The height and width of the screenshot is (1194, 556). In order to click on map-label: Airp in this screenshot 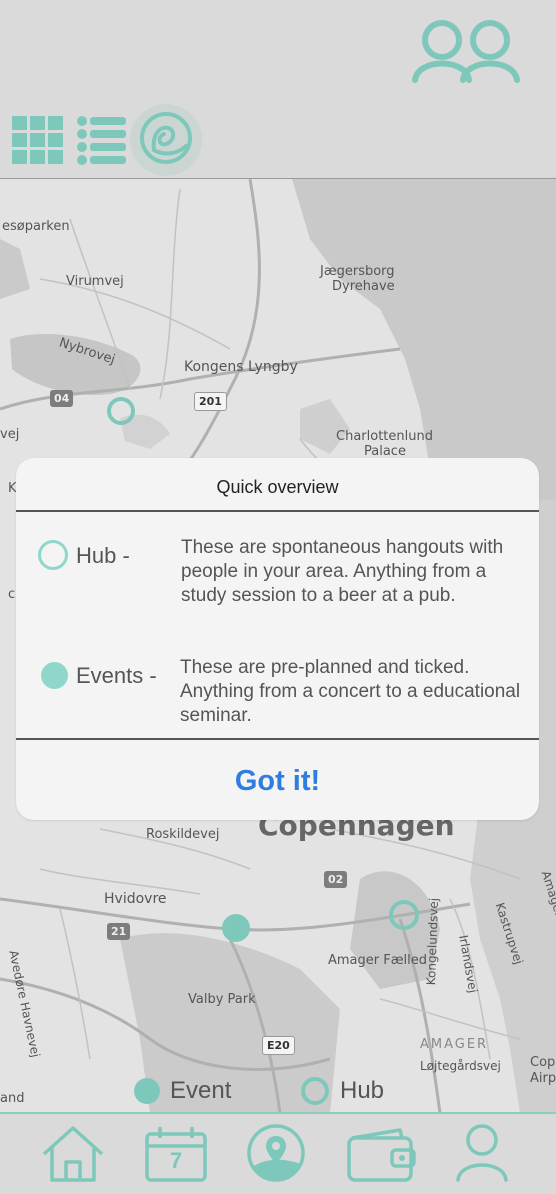, I will do `click(543, 1078)`.